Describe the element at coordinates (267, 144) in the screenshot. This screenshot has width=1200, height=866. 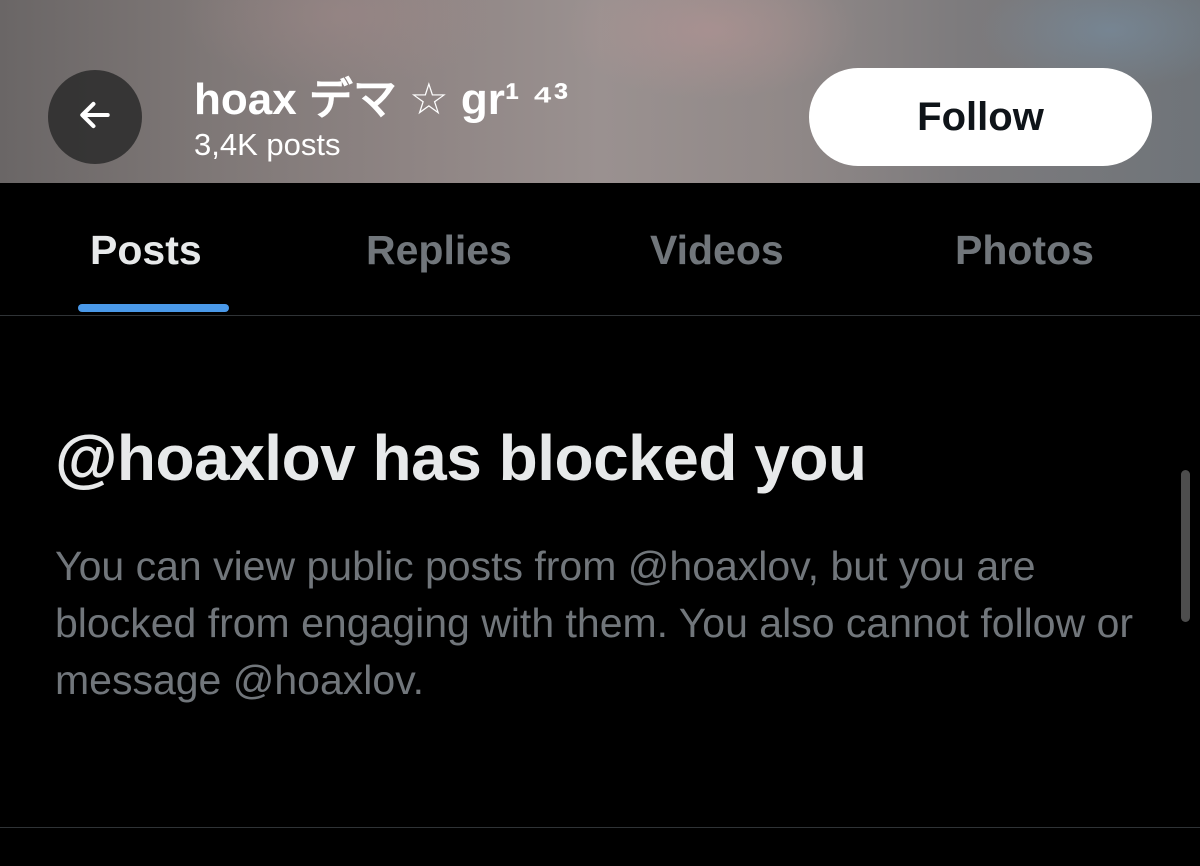
I see `post-count: 3,4K posts` at that location.